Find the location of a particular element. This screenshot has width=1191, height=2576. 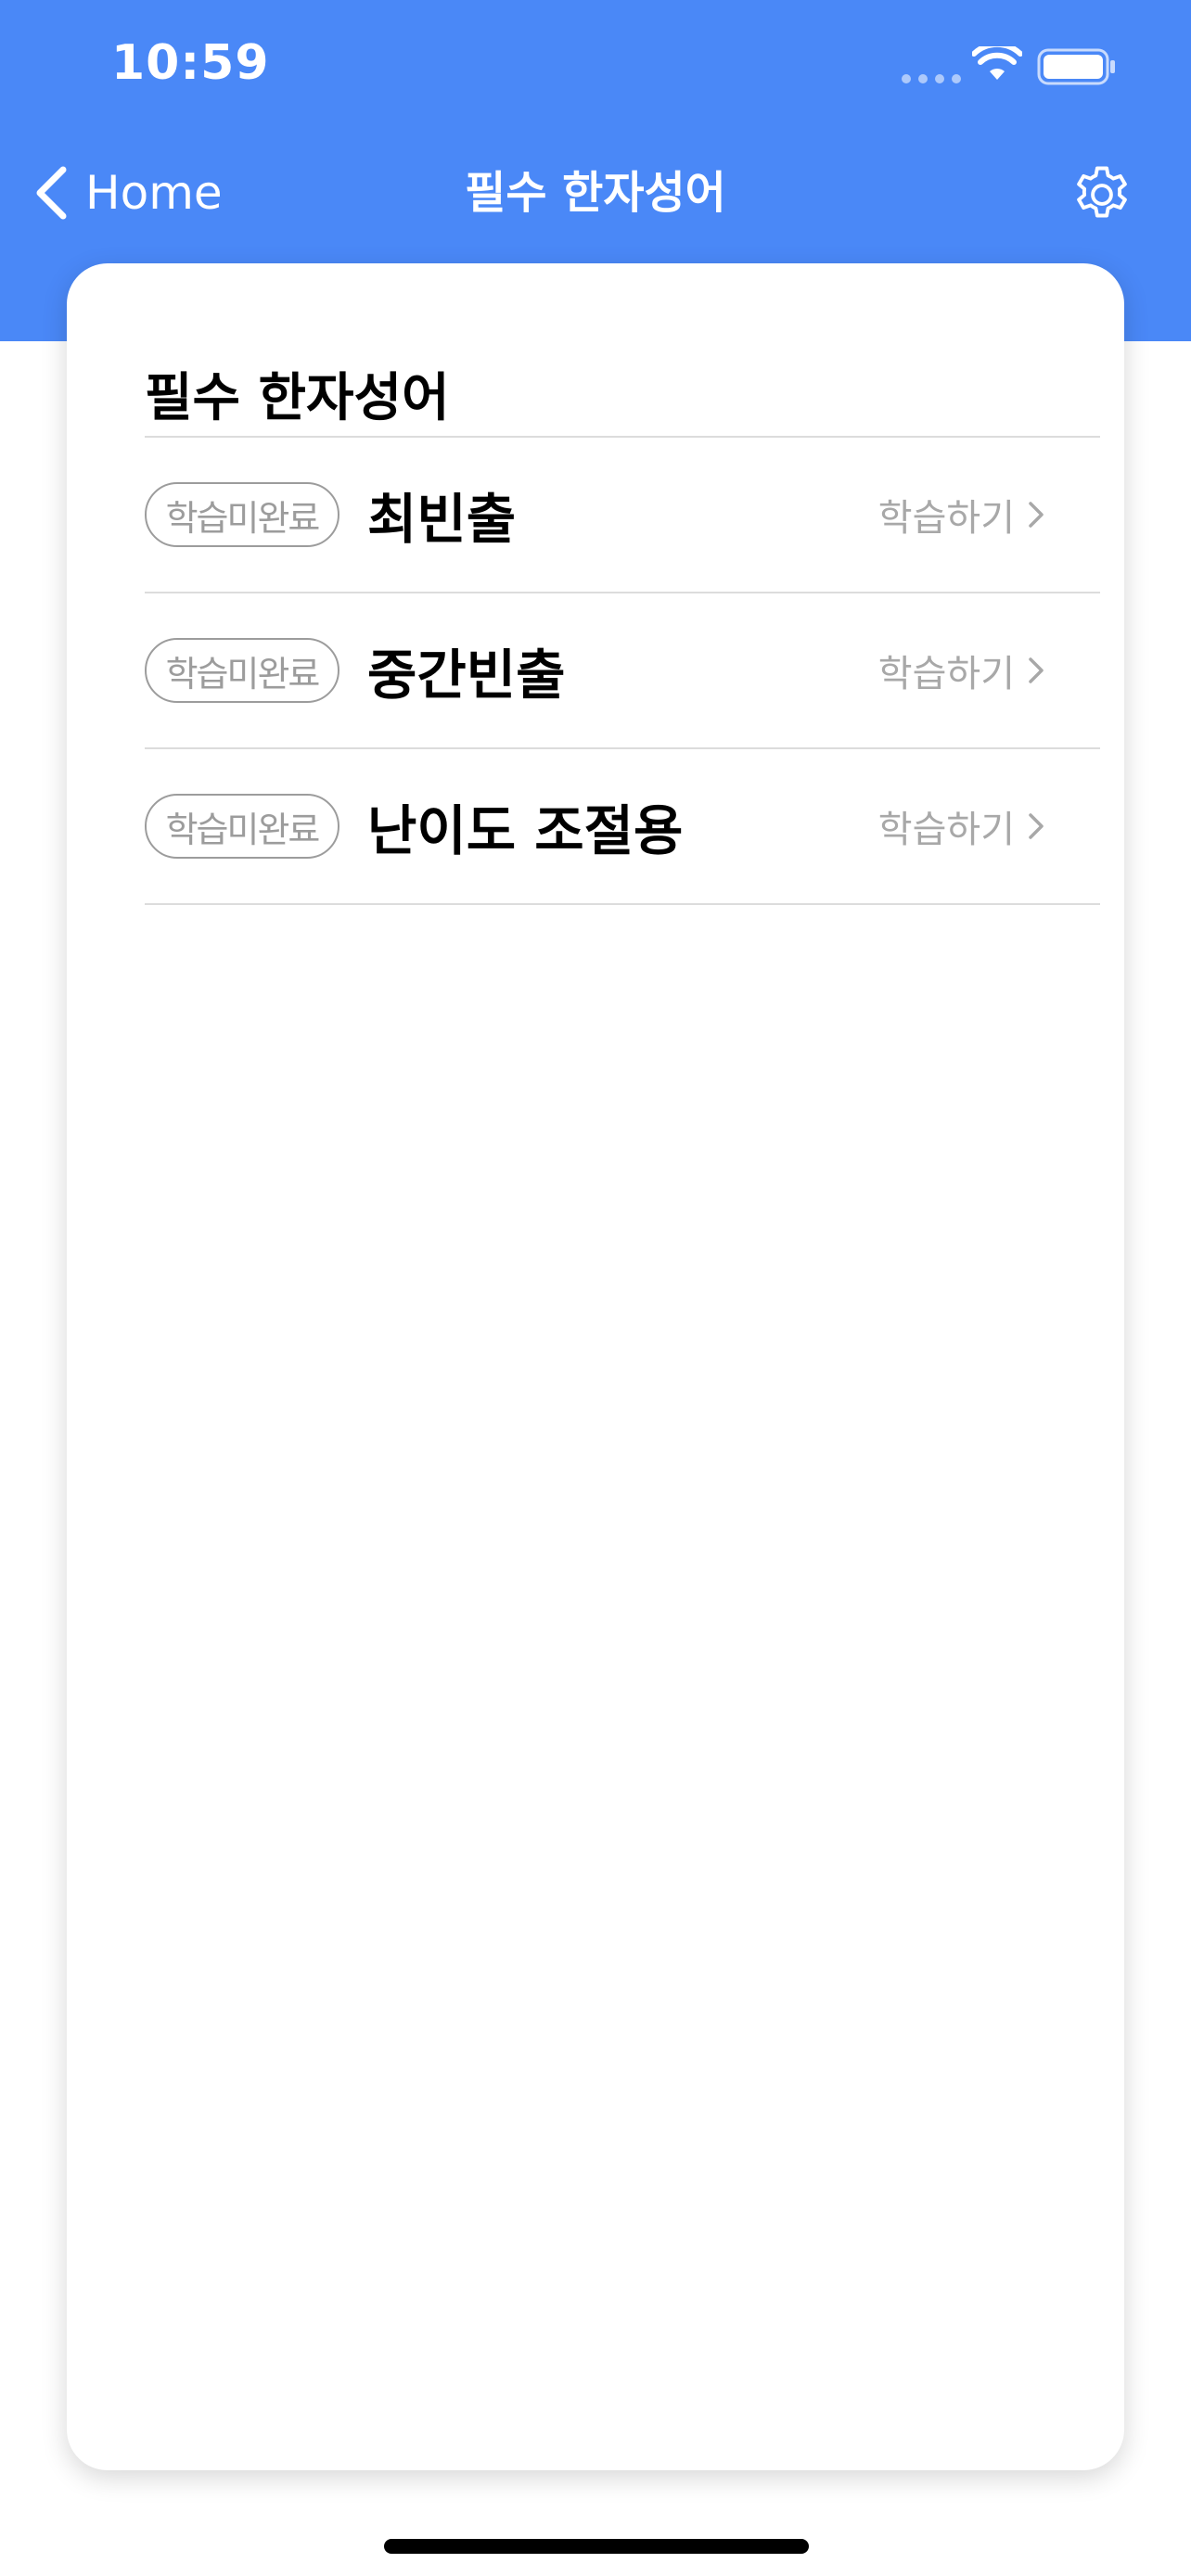

list-item-title: 난이도 조절용 is located at coordinates (525, 830).